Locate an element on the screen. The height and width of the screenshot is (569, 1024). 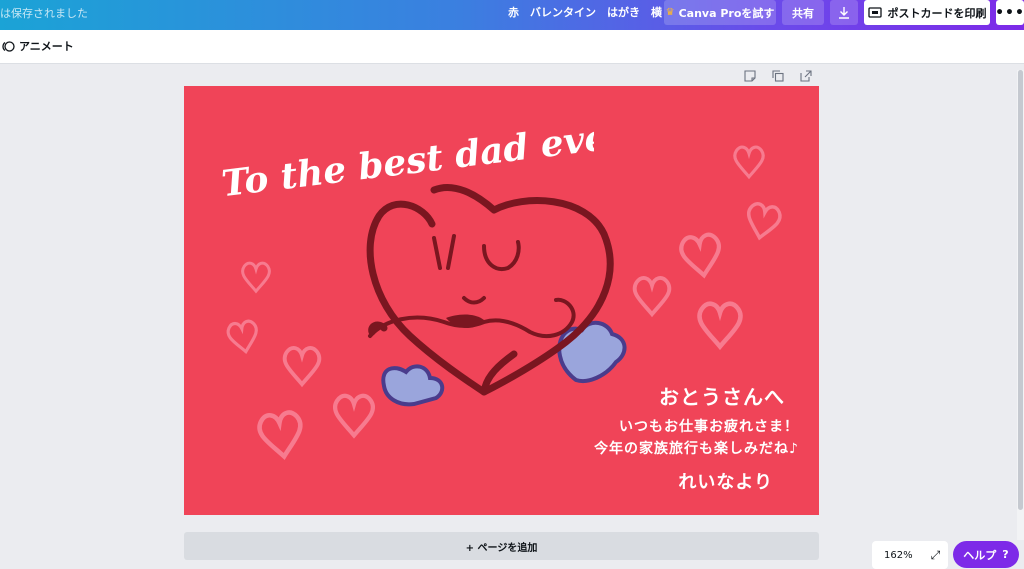
try-canva-pro-label: Canva Proを試す is located at coordinates (726, 13).